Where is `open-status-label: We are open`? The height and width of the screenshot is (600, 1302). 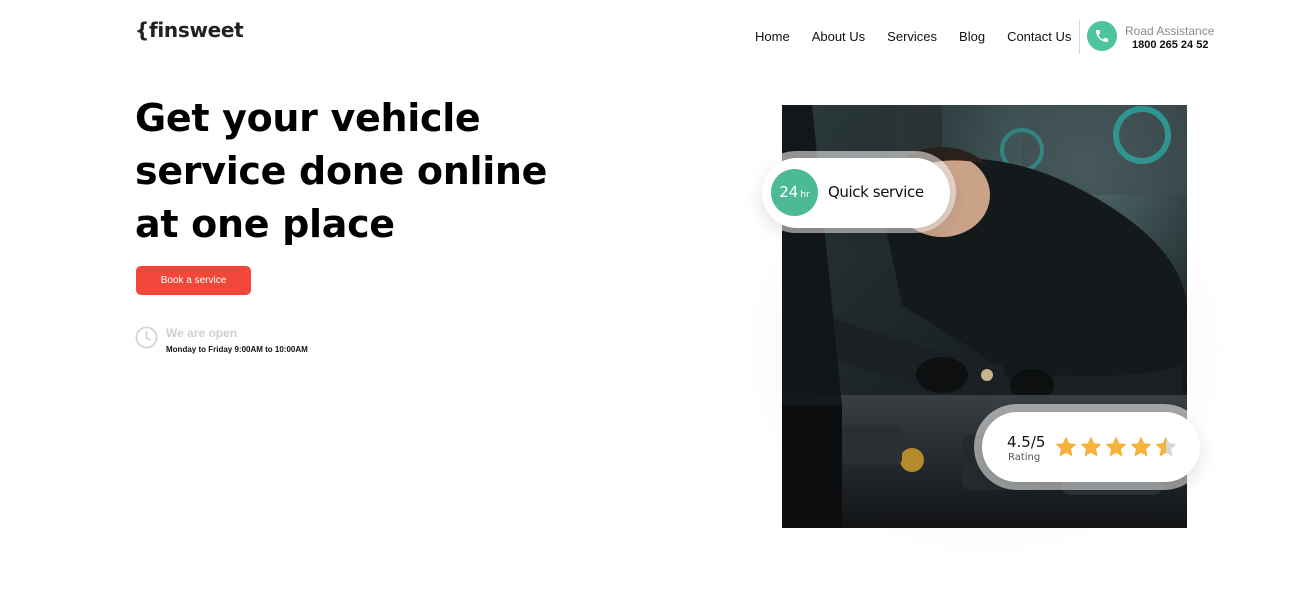 open-status-label: We are open is located at coordinates (202, 333).